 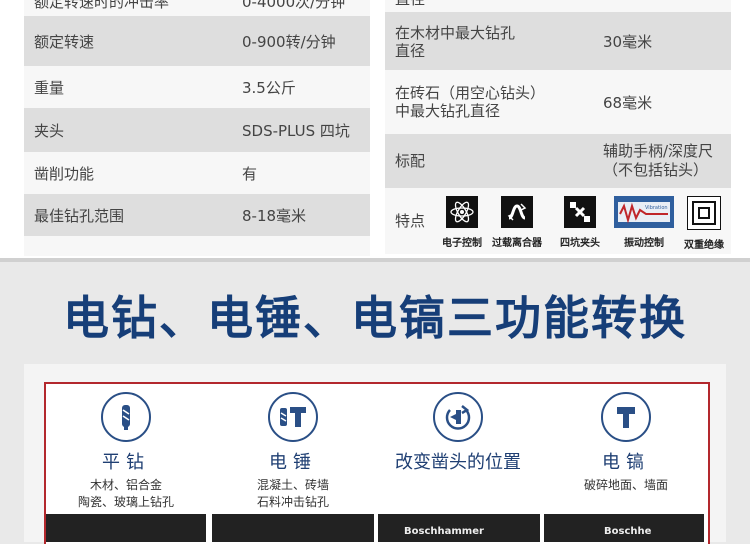 What do you see at coordinates (197, 8) in the screenshot?
I see `spec-row: 额定转速时的冲击率 0-4000次/分钟` at bounding box center [197, 8].